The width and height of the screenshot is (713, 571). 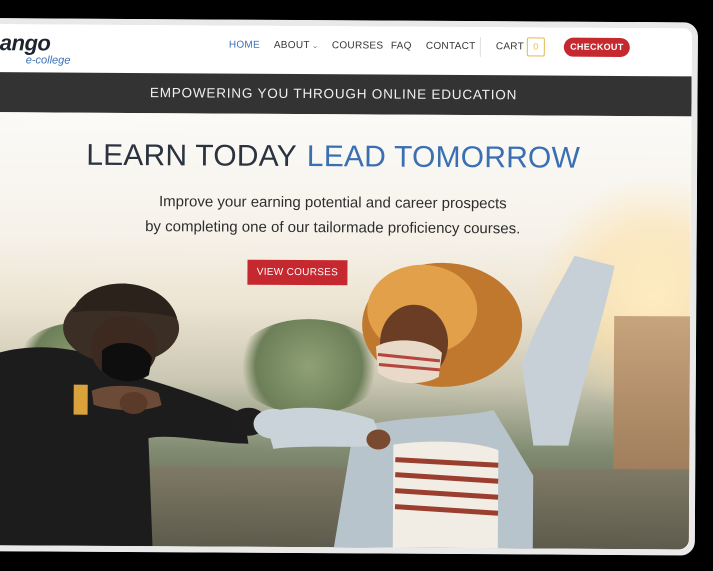 I want to click on nav-item-about: ABOUT ⌄, so click(x=296, y=45).